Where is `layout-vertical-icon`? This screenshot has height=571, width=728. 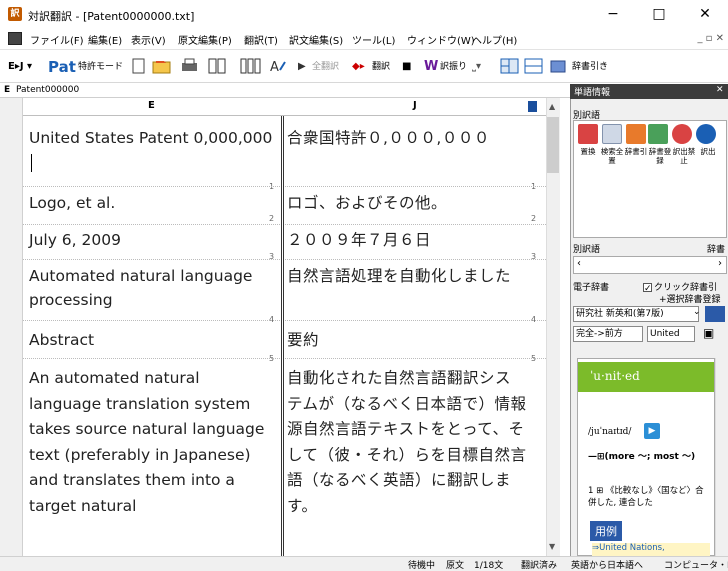
layout-vertical-icon is located at coordinates (218, 67).